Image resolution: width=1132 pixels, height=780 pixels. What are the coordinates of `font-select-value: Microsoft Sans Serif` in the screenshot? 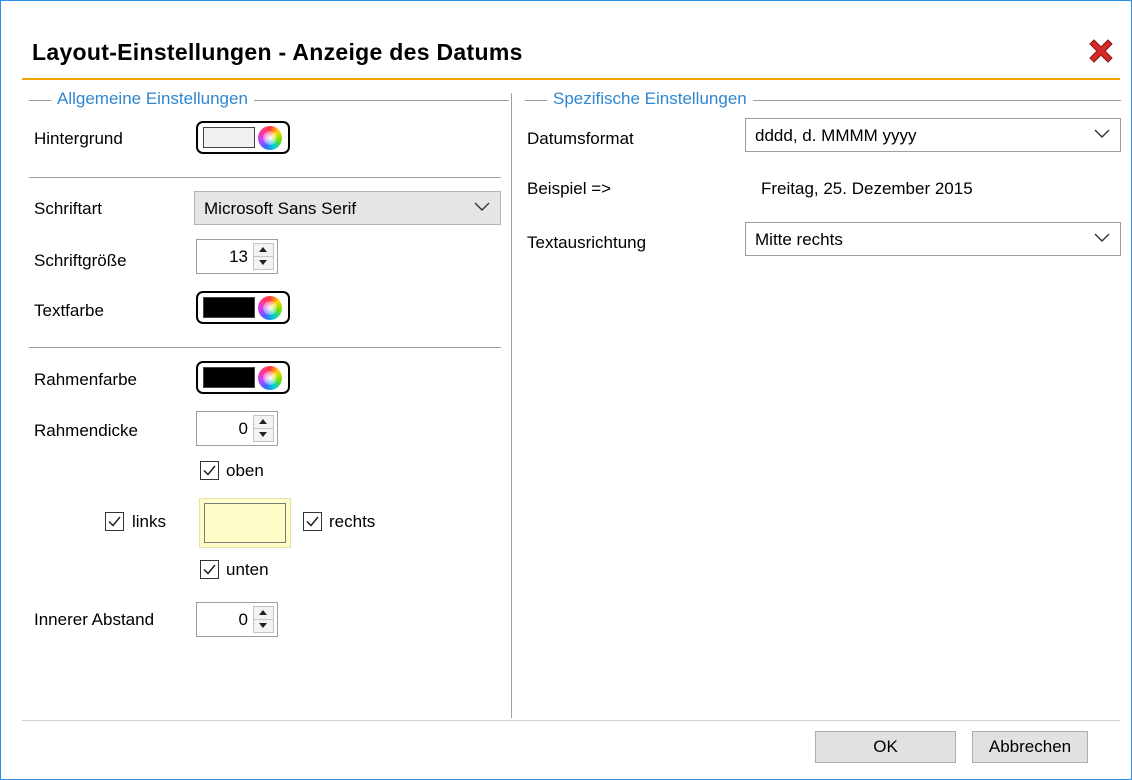 It's located at (280, 208).